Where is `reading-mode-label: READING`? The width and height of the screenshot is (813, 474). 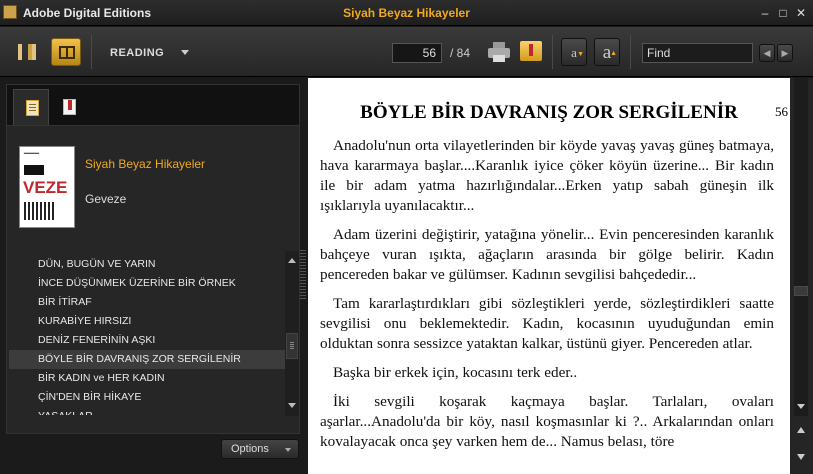
reading-mode-label: READING is located at coordinates (137, 53).